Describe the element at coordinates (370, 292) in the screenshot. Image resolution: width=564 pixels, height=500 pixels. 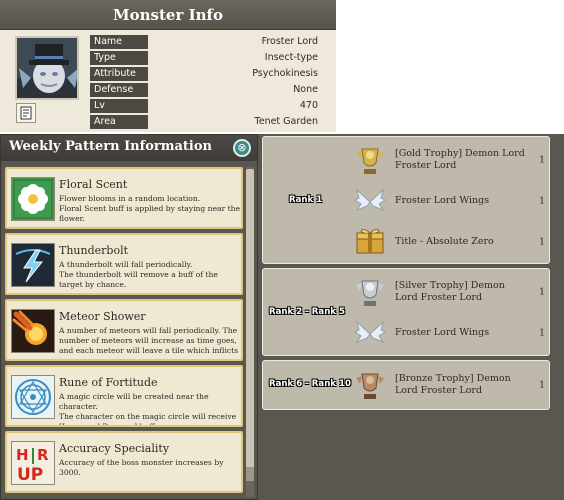
I see `silver-trophy-icon` at that location.